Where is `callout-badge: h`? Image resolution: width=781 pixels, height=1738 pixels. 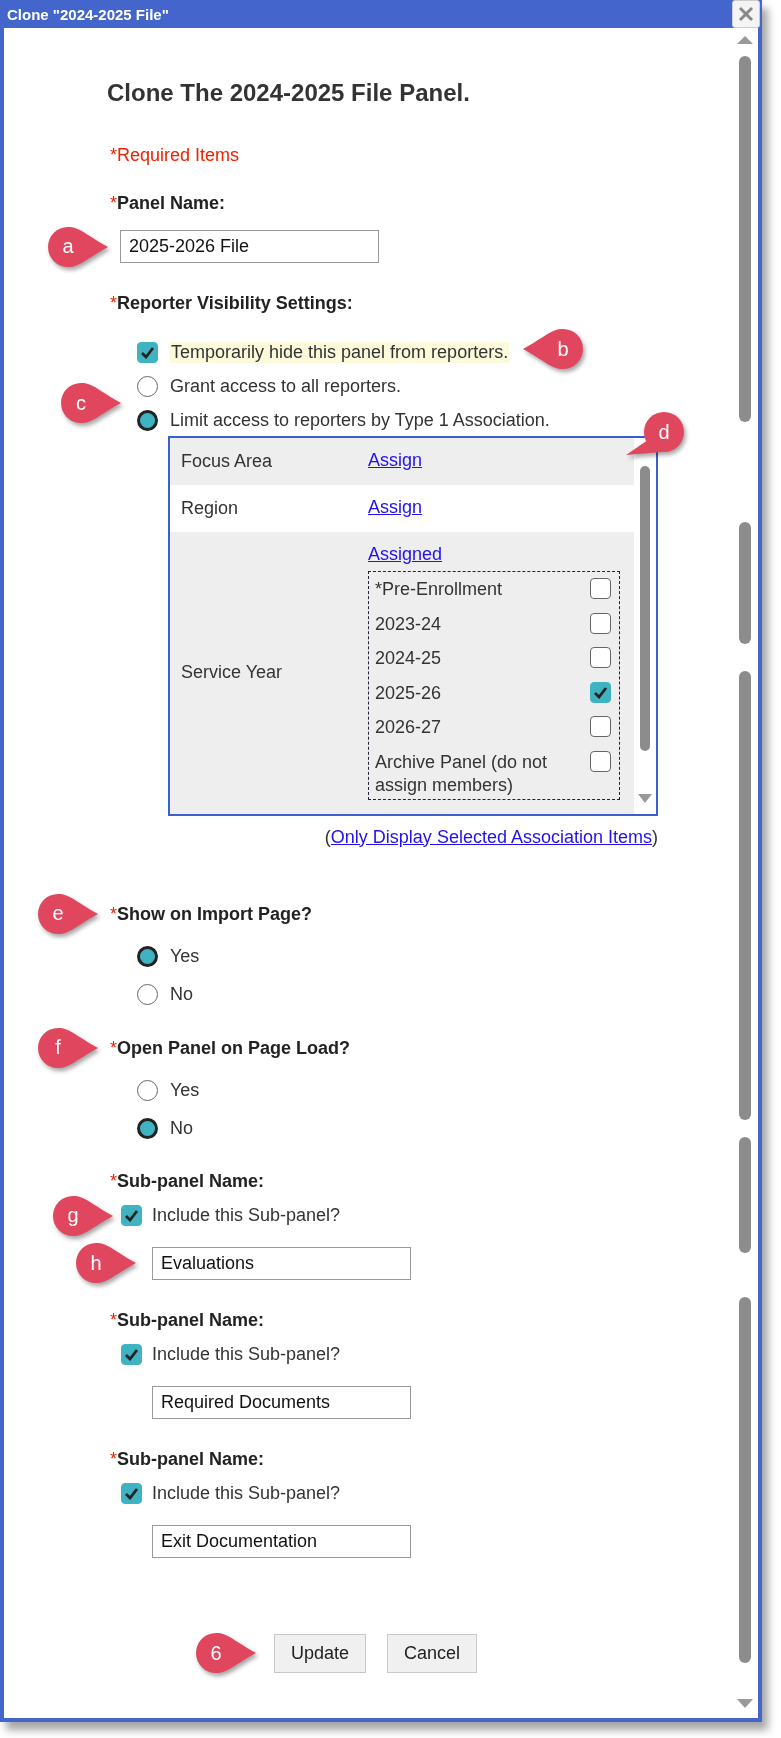
callout-badge: h is located at coordinates (106, 1263).